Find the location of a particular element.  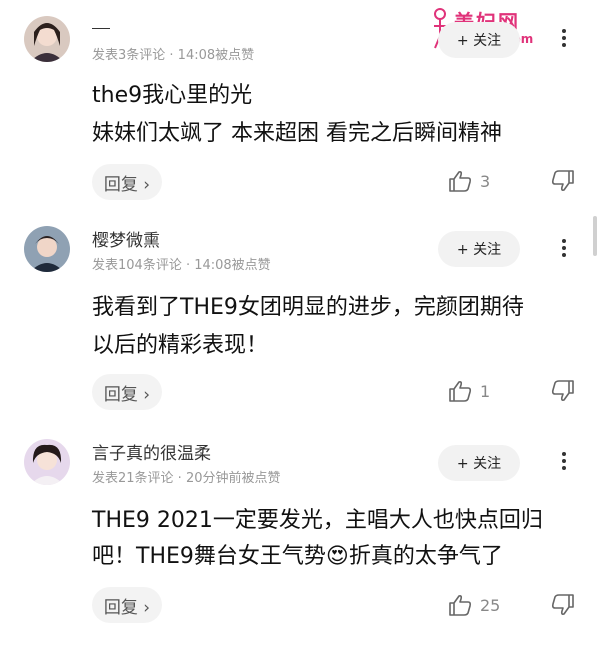

like-button: 1 is located at coordinates (469, 391).